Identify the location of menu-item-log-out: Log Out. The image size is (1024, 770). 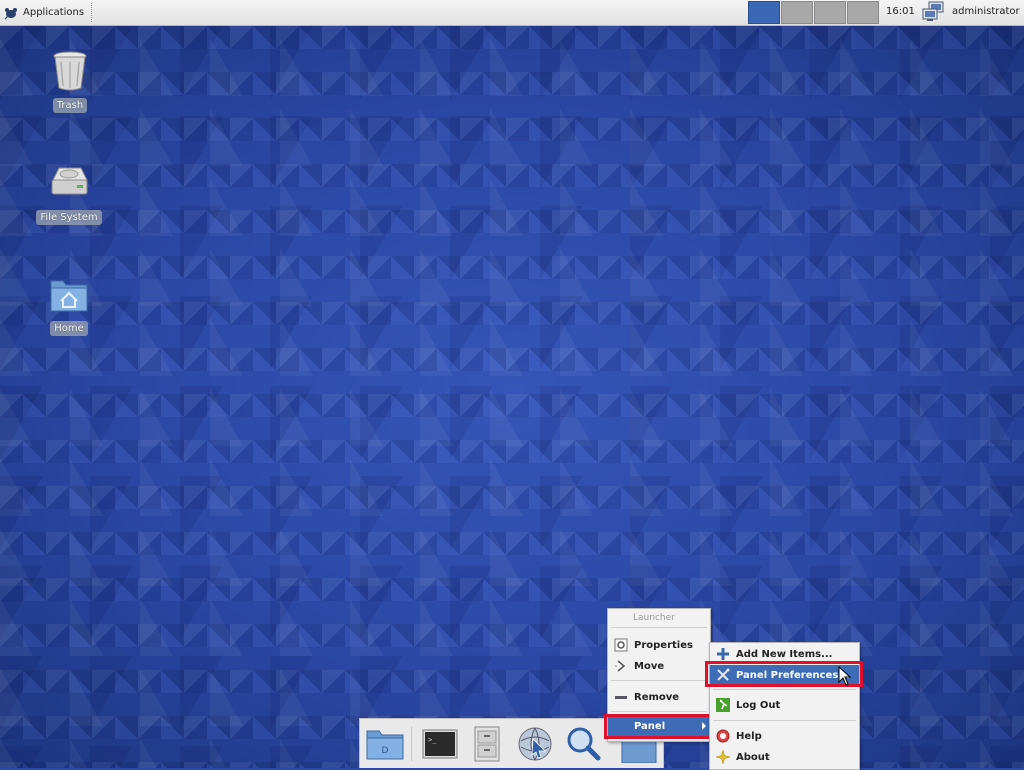
(784, 705).